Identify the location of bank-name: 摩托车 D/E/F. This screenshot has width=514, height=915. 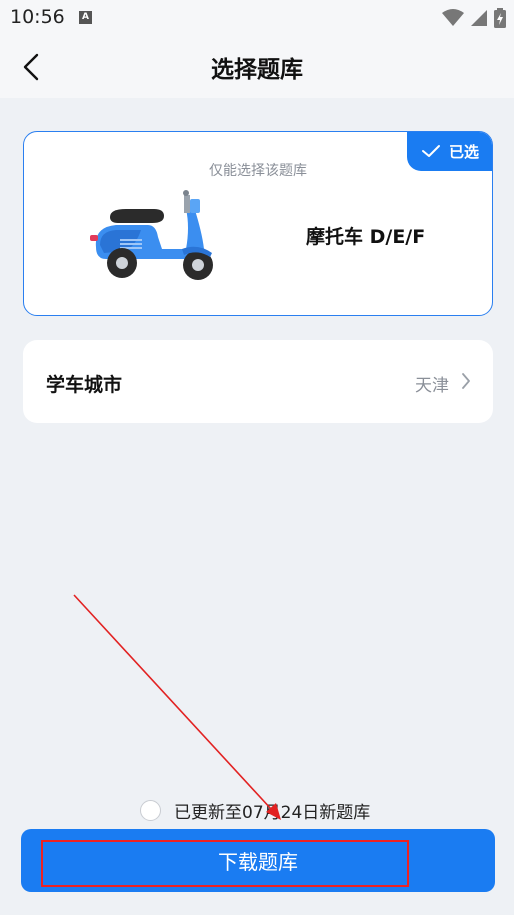
(366, 237).